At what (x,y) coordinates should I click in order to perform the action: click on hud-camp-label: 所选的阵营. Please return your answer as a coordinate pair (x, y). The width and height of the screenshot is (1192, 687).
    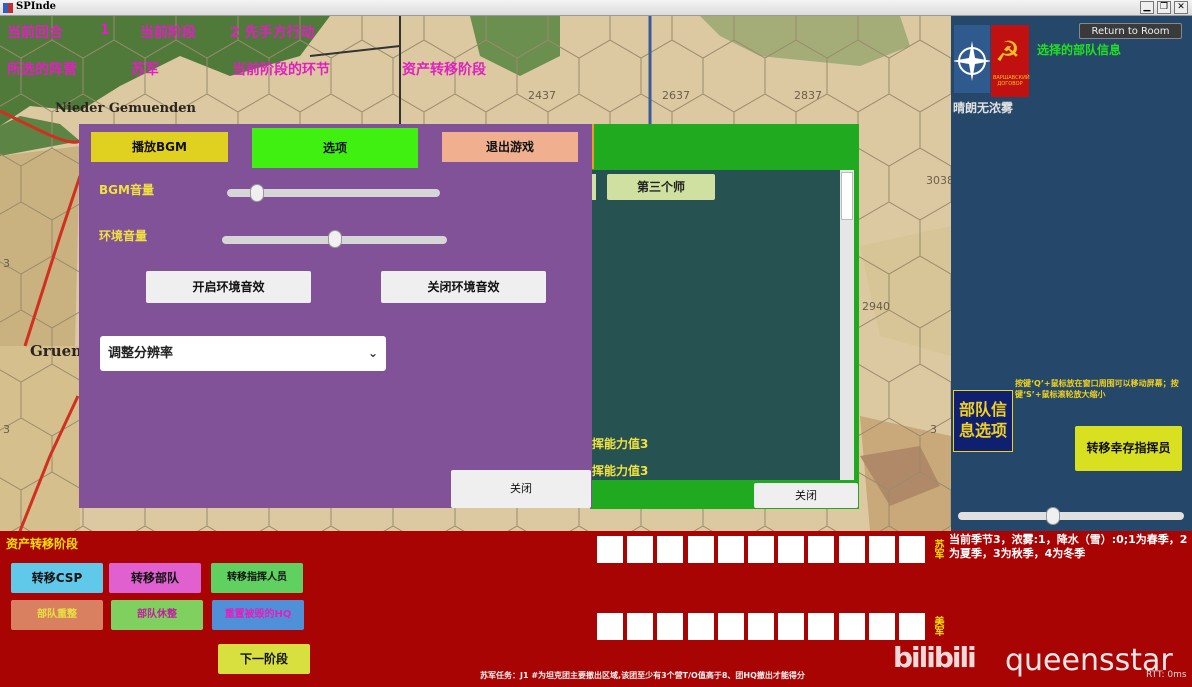
    Looking at the image, I should click on (42, 70).